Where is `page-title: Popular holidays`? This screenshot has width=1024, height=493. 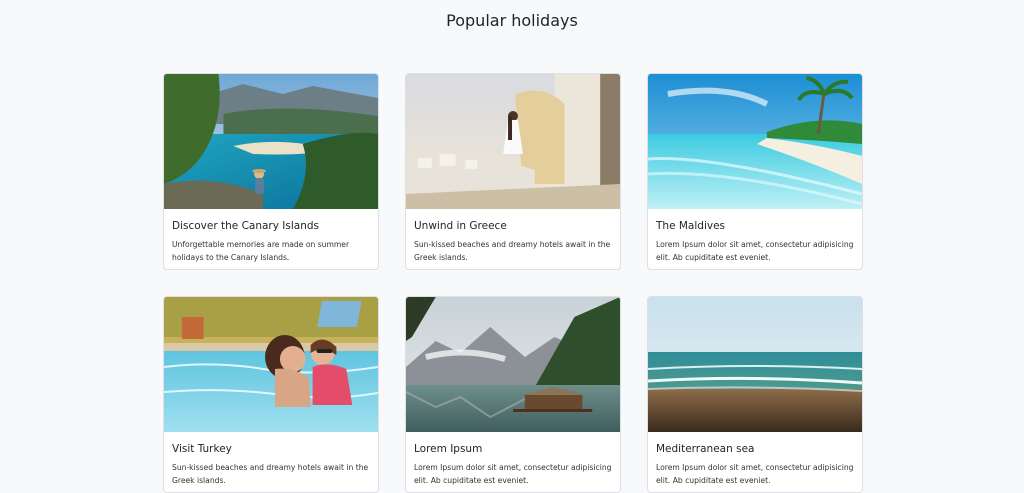 page-title: Popular holidays is located at coordinates (512, 20).